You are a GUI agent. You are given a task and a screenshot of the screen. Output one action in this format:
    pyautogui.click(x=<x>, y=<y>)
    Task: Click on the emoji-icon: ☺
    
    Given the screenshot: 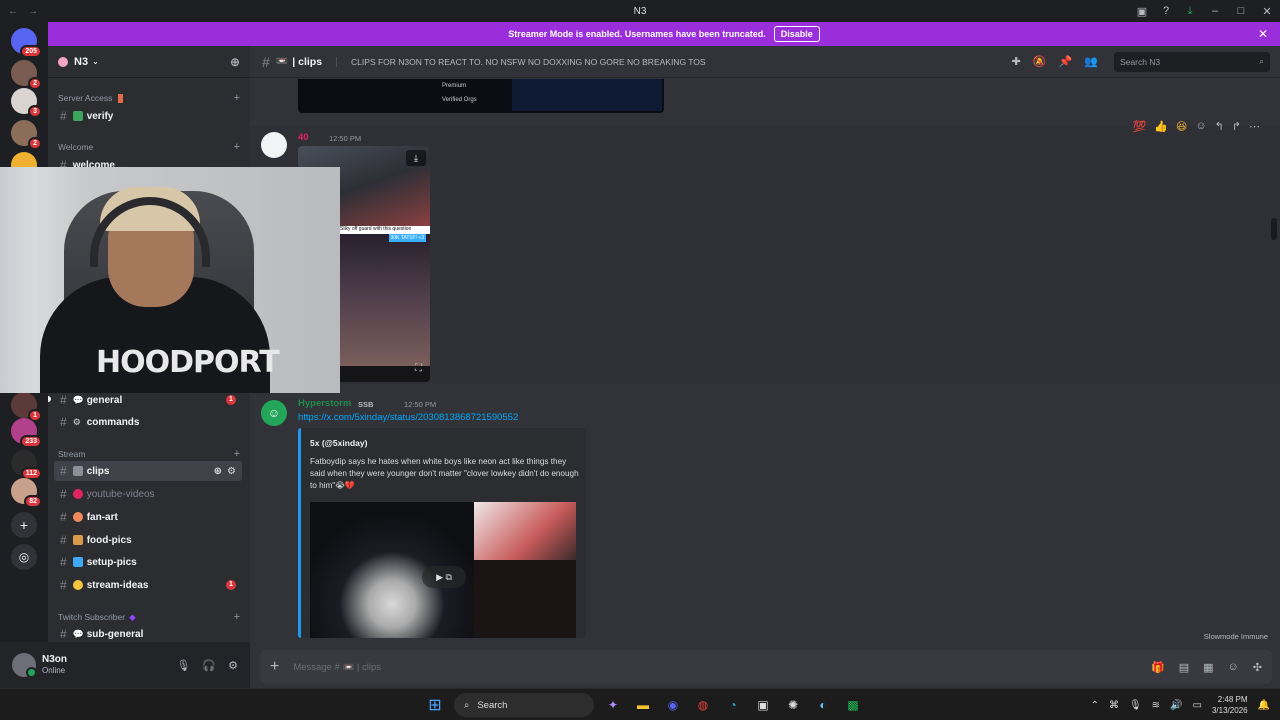 What is the action you would take?
    pyautogui.click(x=1233, y=667)
    